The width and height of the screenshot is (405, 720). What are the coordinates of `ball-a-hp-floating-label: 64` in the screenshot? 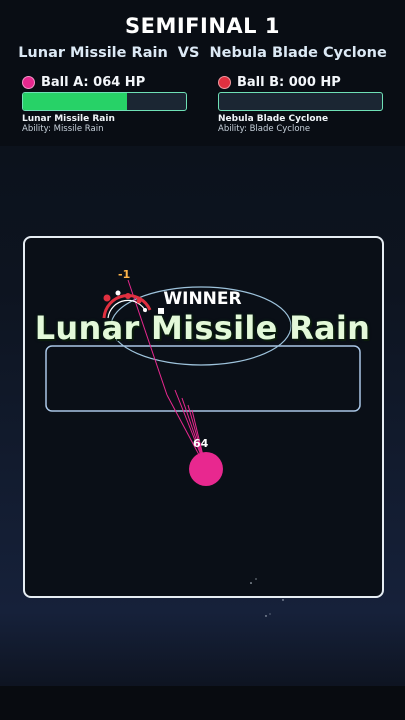 It's located at (201, 443).